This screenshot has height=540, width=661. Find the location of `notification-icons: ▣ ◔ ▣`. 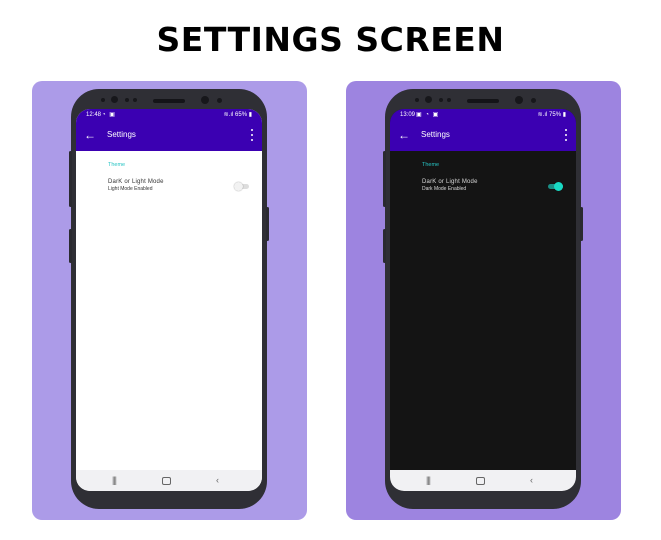

notification-icons: ▣ ◔ ▣ is located at coordinates (428, 115).